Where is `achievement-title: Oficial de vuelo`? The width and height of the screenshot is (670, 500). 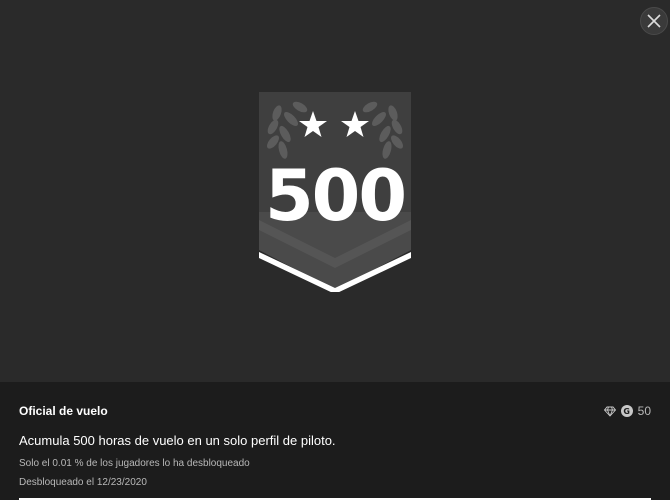
achievement-title: Oficial de vuelo is located at coordinates (63, 411).